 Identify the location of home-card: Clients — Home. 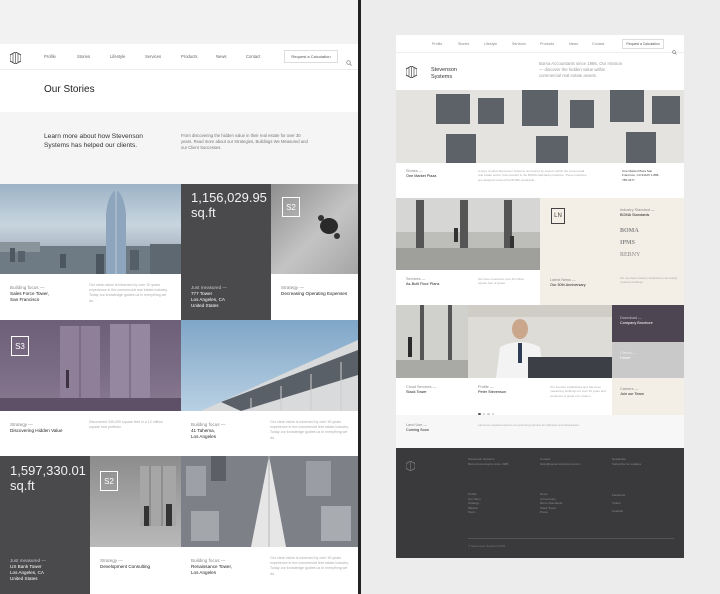
(648, 360).